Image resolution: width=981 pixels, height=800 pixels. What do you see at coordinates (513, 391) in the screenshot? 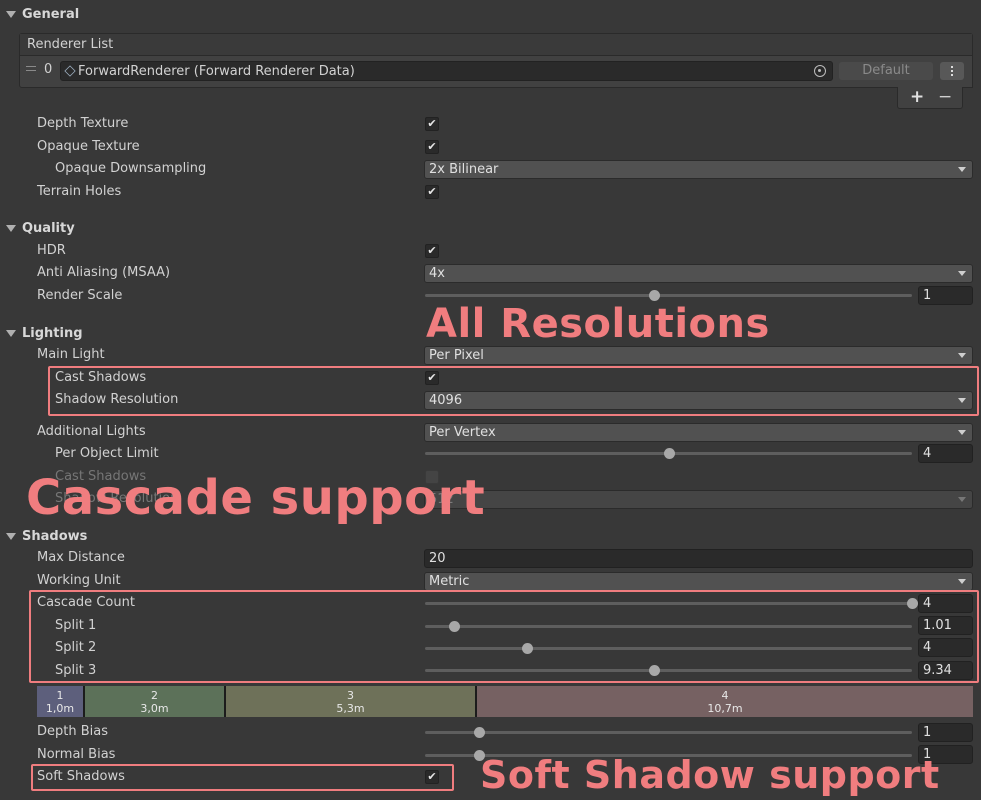
I see `highlight-box-shadow-resolution` at bounding box center [513, 391].